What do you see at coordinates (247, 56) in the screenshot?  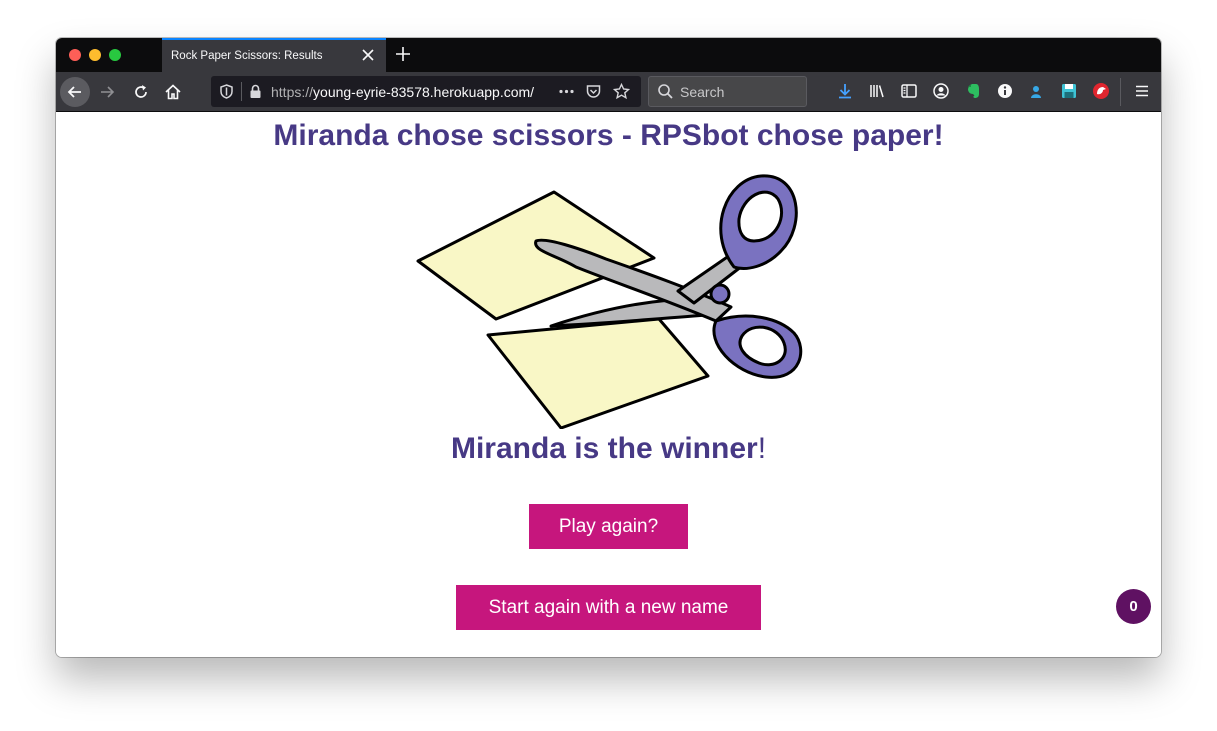 I see `tab-title: Rock Paper Scissors: Results` at bounding box center [247, 56].